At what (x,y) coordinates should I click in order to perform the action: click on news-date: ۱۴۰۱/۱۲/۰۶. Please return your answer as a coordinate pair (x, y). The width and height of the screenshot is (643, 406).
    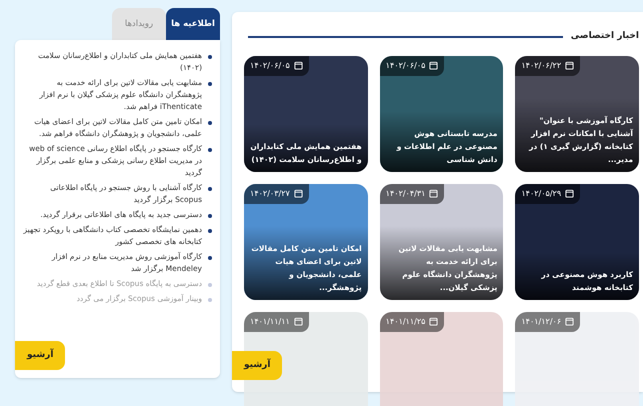
    Looking at the image, I should click on (541, 322).